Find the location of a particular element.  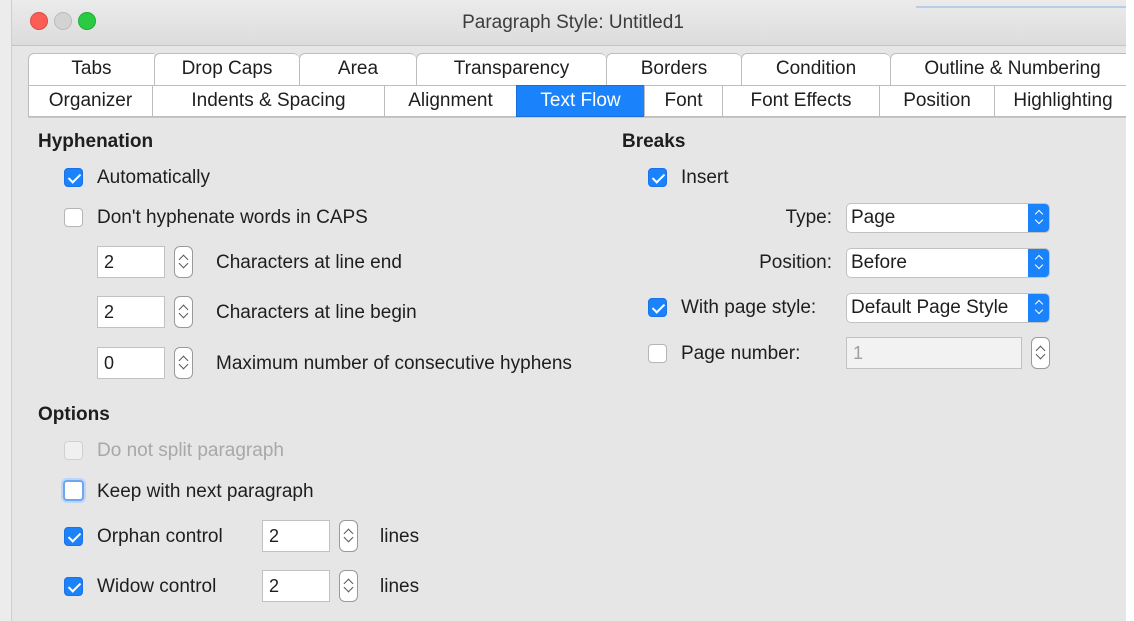

tab-tabs: Tabs is located at coordinates (91, 69).